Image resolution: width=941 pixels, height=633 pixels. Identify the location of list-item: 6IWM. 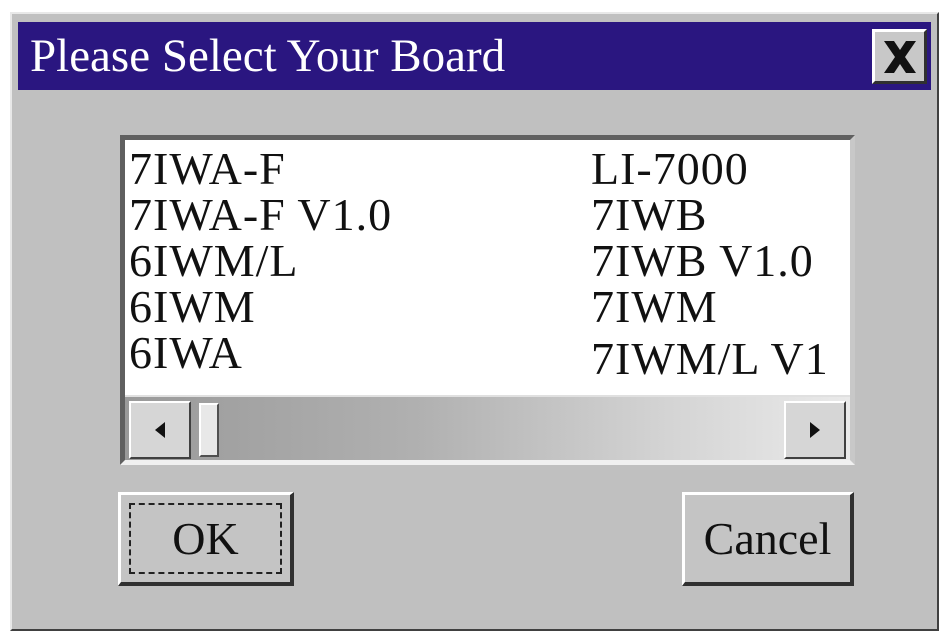
(260, 307).